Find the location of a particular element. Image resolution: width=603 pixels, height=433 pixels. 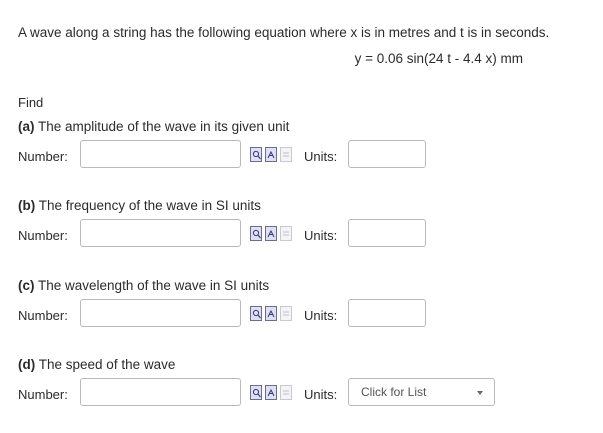

find-label: Find is located at coordinates (31, 102).